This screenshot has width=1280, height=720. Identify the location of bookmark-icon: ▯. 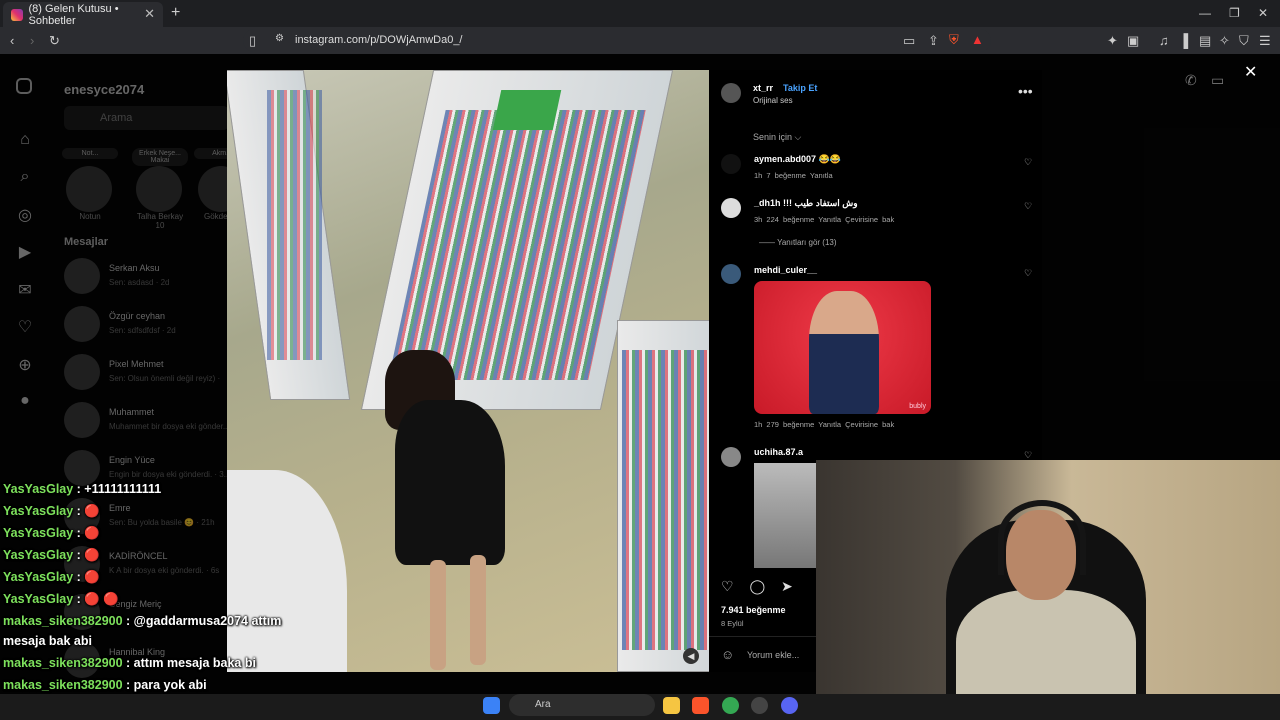
(252, 41).